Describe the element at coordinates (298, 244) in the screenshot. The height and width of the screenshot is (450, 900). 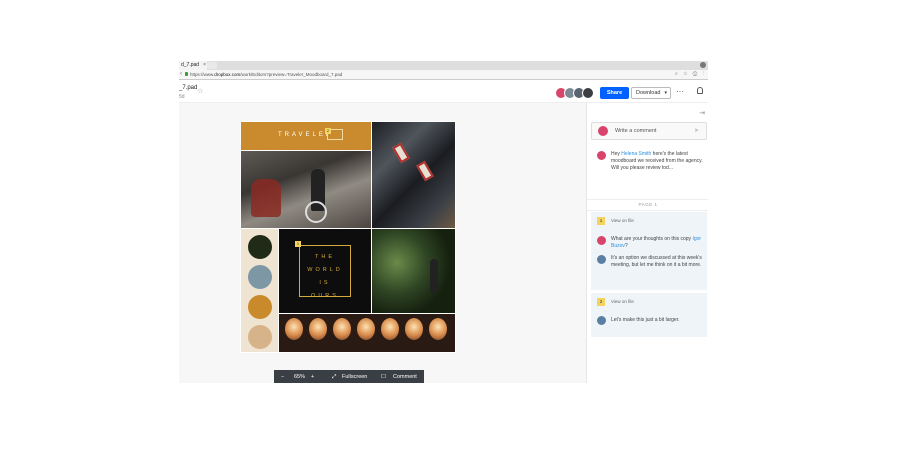
I see `annotation-marker-1: 1` at that location.